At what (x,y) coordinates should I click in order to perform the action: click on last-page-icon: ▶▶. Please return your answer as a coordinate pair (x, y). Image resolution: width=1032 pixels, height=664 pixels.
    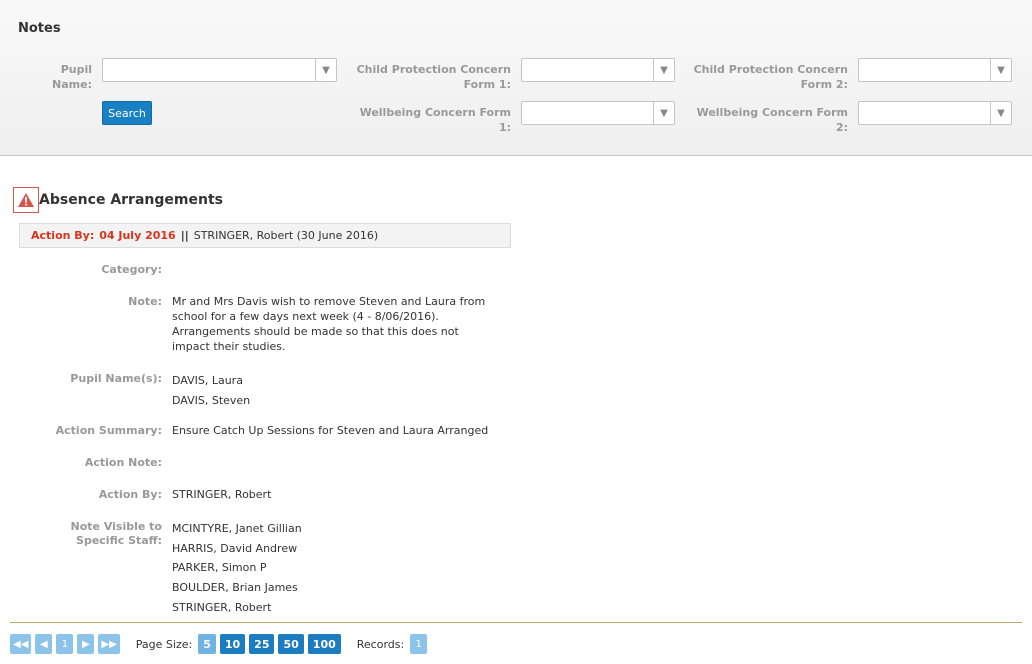
    Looking at the image, I should click on (109, 644).